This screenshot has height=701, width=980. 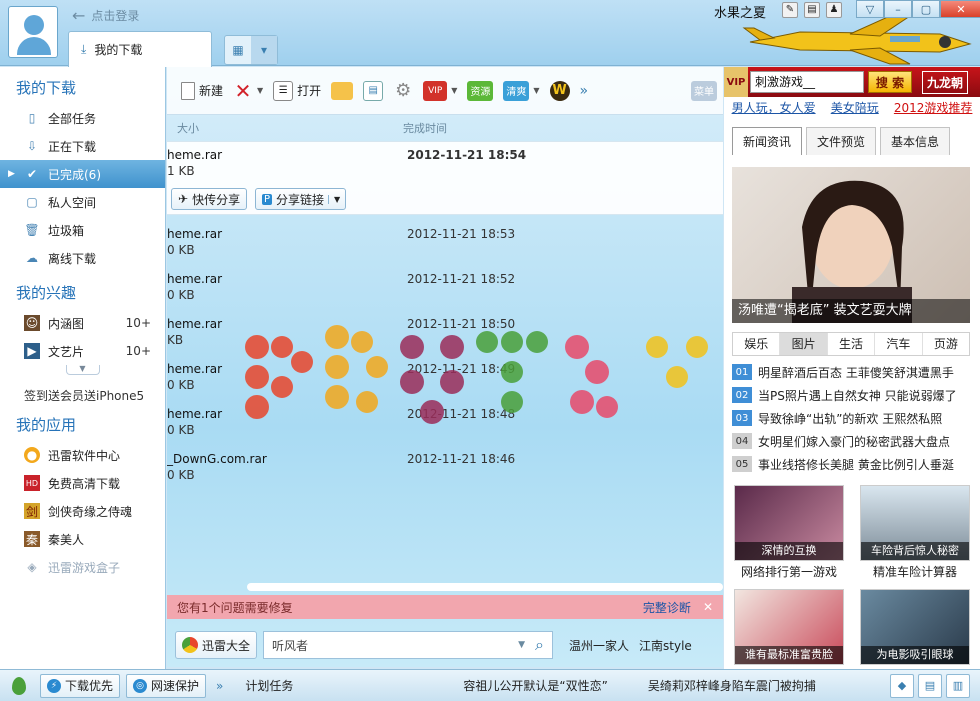 I want to click on close-icon: ✕, so click(x=708, y=607).